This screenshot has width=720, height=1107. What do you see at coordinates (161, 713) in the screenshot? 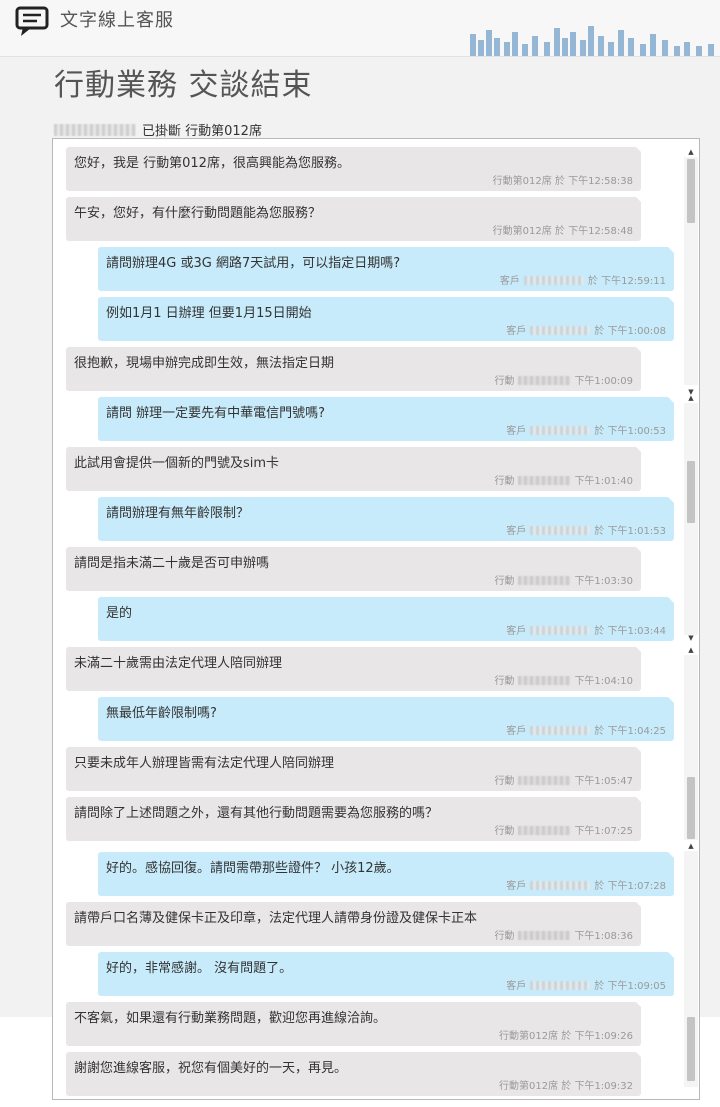
I see `message-text: 無最低年齡限制嗎?` at bounding box center [161, 713].